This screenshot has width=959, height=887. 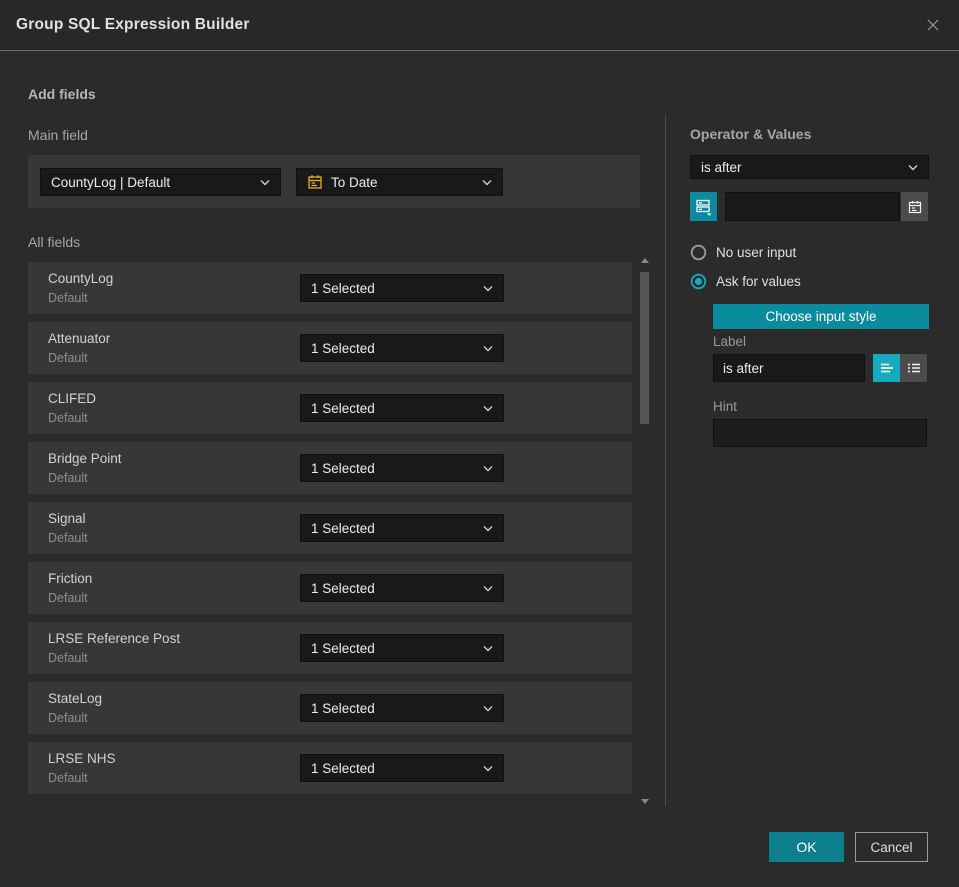 I want to click on operator-select: is after, so click(x=809, y=167).